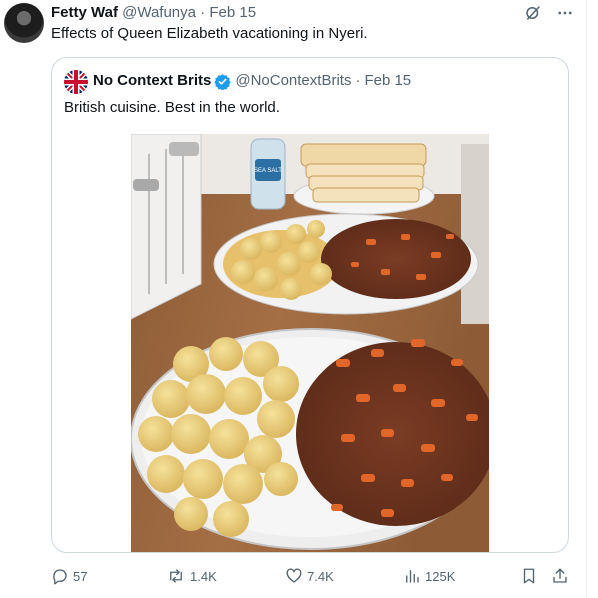  I want to click on union-jack-icon, so click(76, 82).